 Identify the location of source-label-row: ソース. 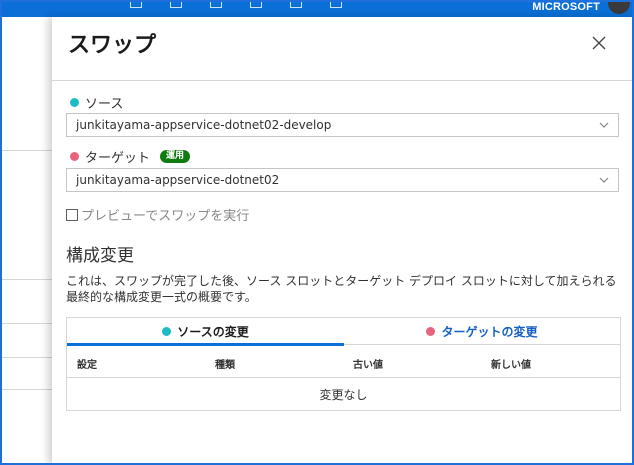
(96, 102).